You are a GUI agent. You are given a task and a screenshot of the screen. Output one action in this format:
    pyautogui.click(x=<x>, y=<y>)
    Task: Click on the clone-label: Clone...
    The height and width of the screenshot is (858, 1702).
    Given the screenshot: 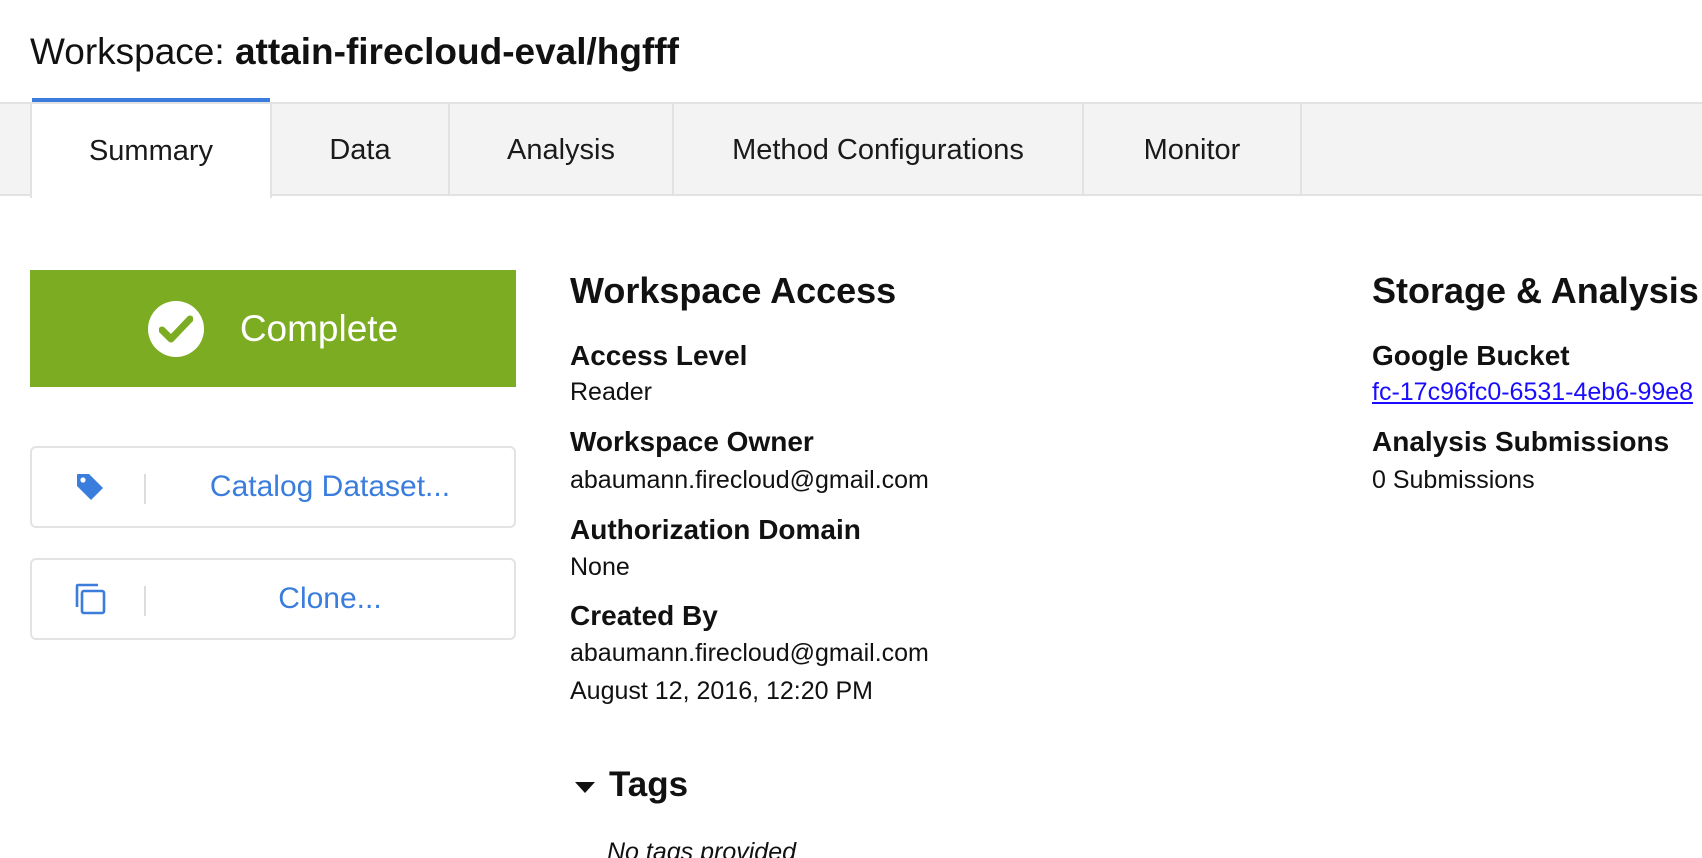 What is the action you would take?
    pyautogui.click(x=330, y=598)
    